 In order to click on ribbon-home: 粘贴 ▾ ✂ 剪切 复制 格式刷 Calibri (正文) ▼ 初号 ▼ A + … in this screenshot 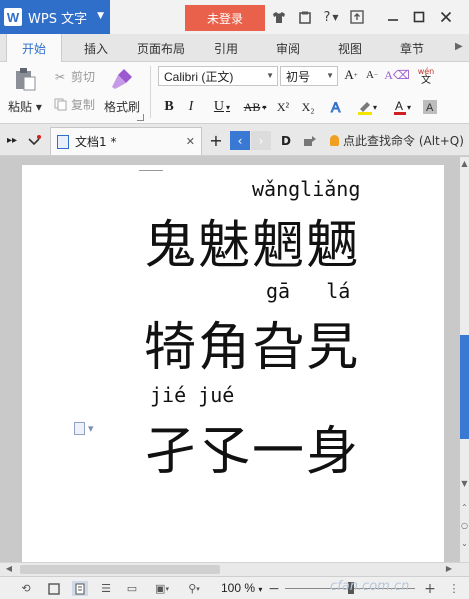, I will do `click(234, 93)`.